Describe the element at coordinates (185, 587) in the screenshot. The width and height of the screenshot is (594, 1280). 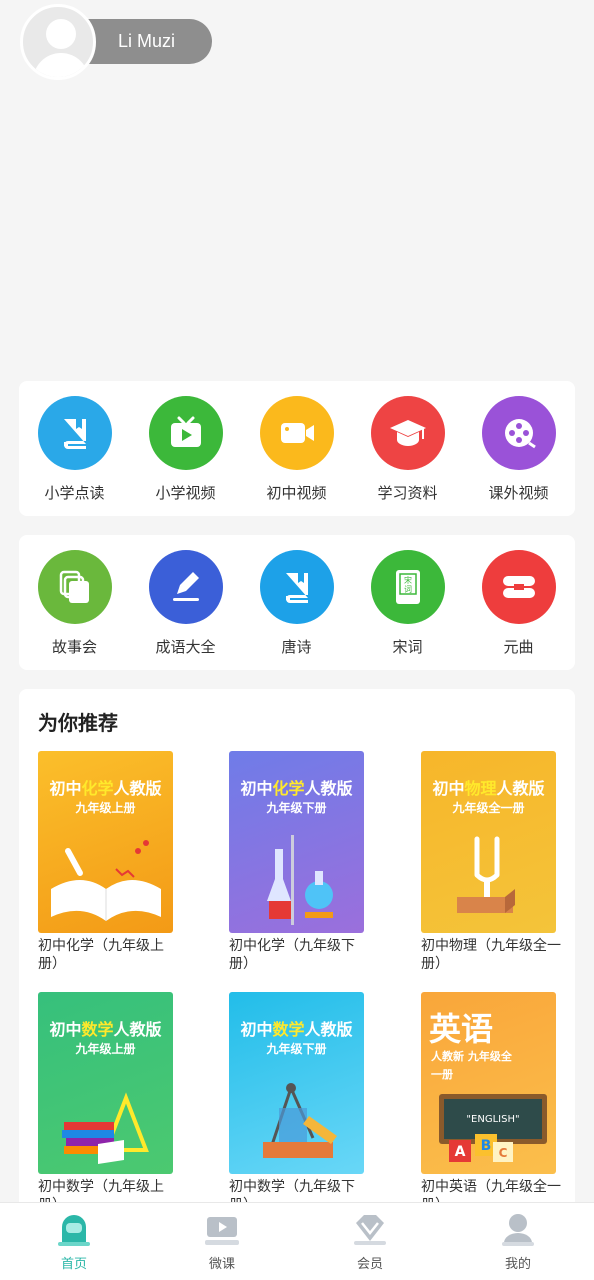
I see `pencil-icon` at that location.